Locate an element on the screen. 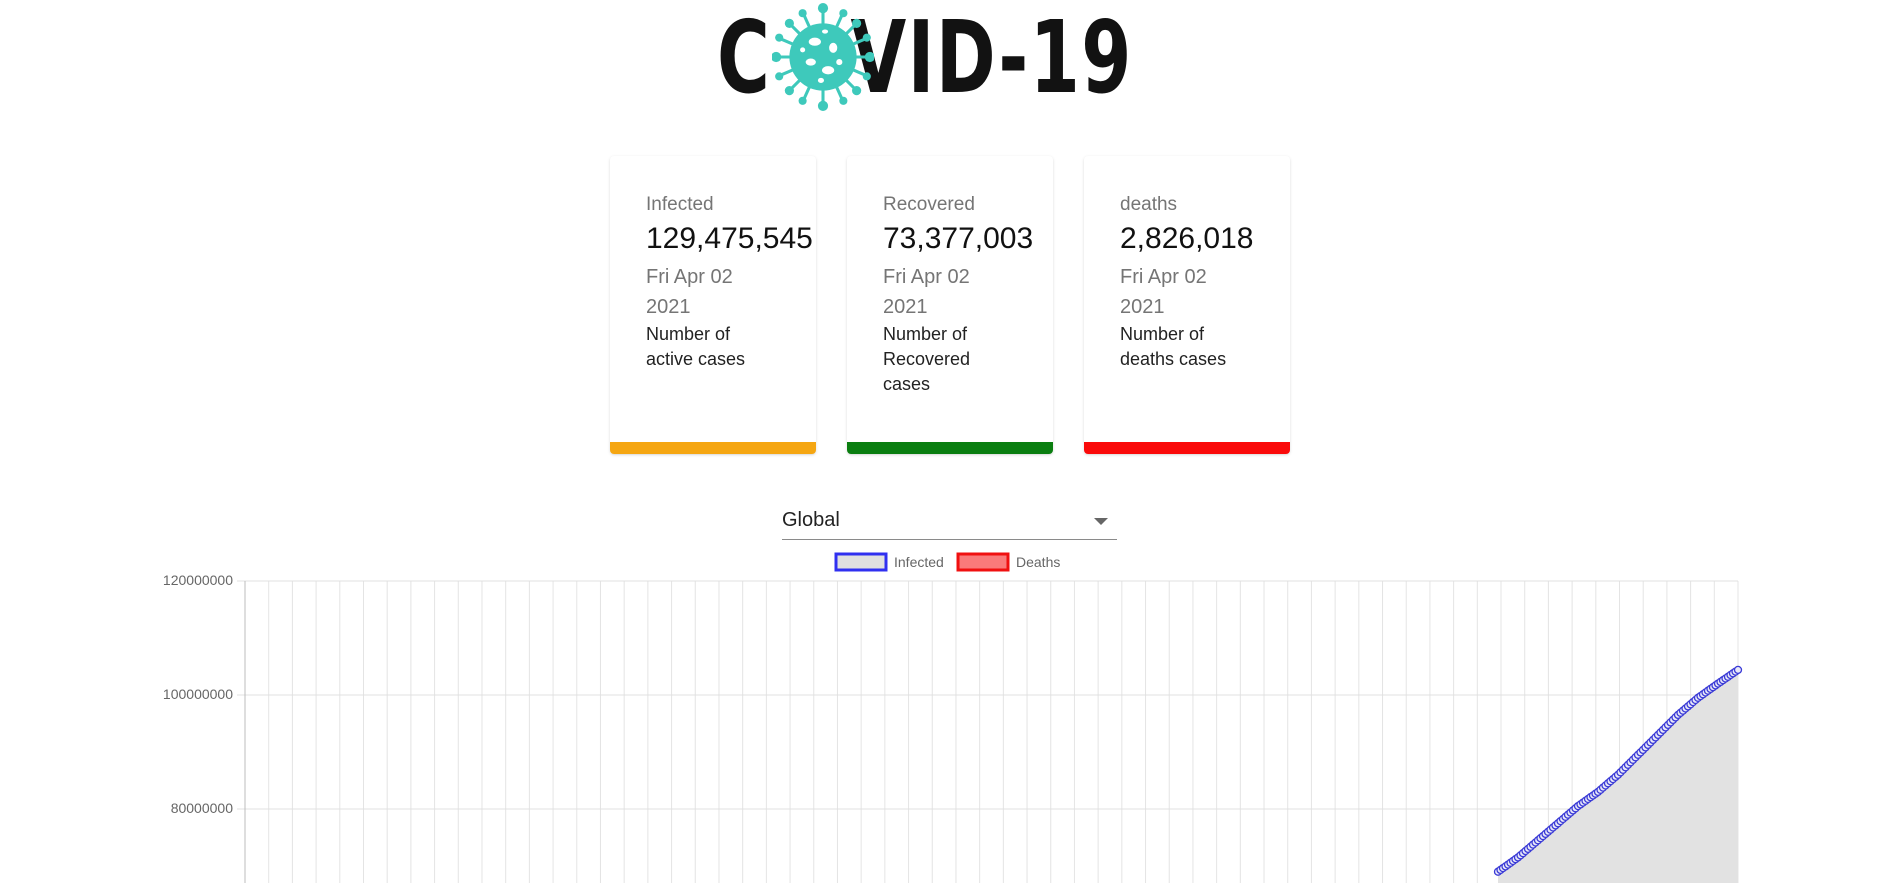 This screenshot has height=883, width=1894. legend-swatch-infected is located at coordinates (861, 562).